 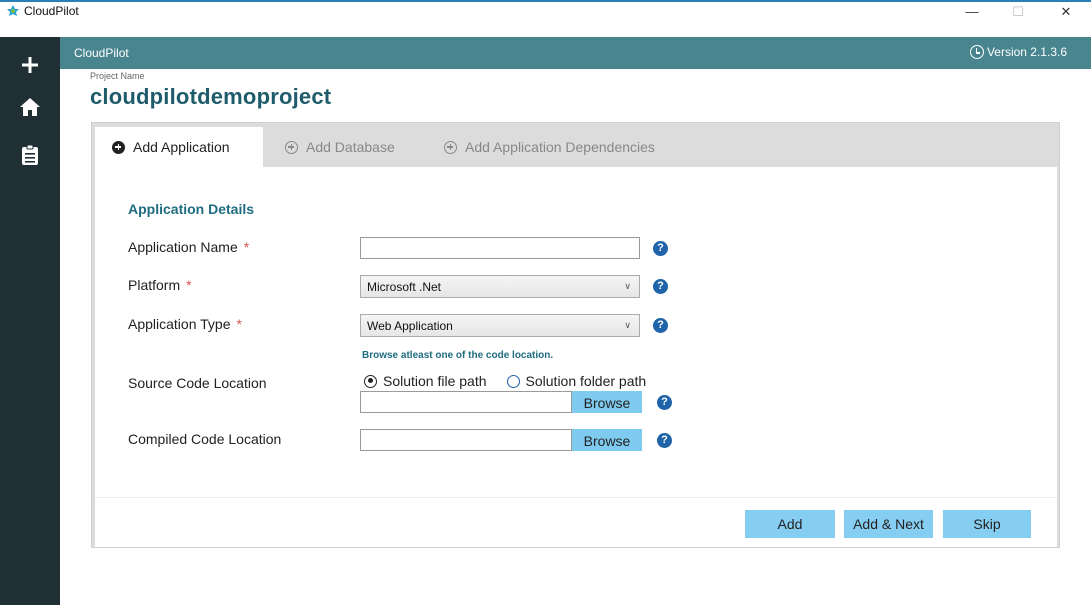 I want to click on cloudpilot-logo-icon, so click(x=13, y=10).